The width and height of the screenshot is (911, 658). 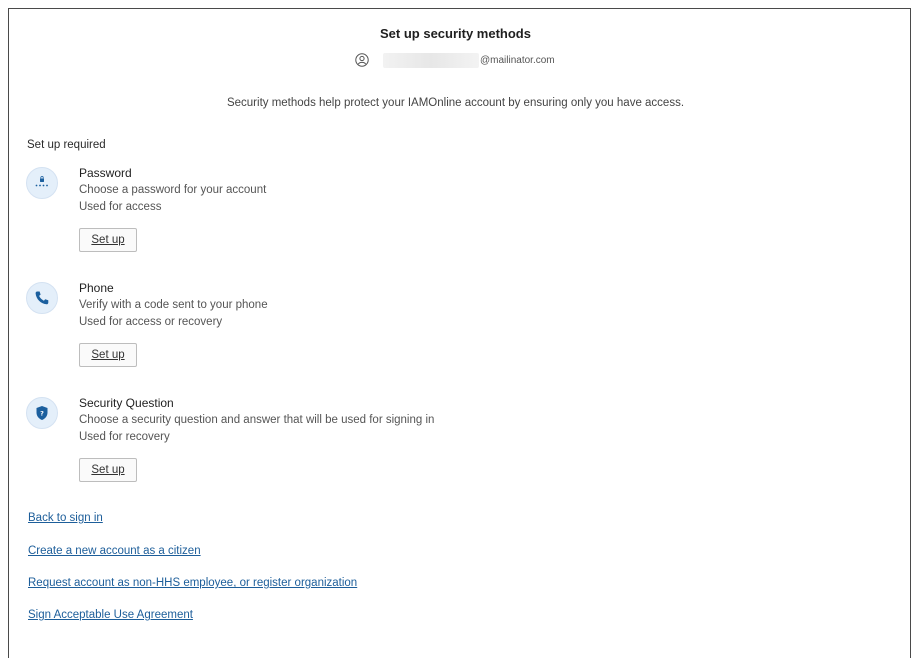 What do you see at coordinates (455, 33) in the screenshot?
I see `page-title: Set up security methods` at bounding box center [455, 33].